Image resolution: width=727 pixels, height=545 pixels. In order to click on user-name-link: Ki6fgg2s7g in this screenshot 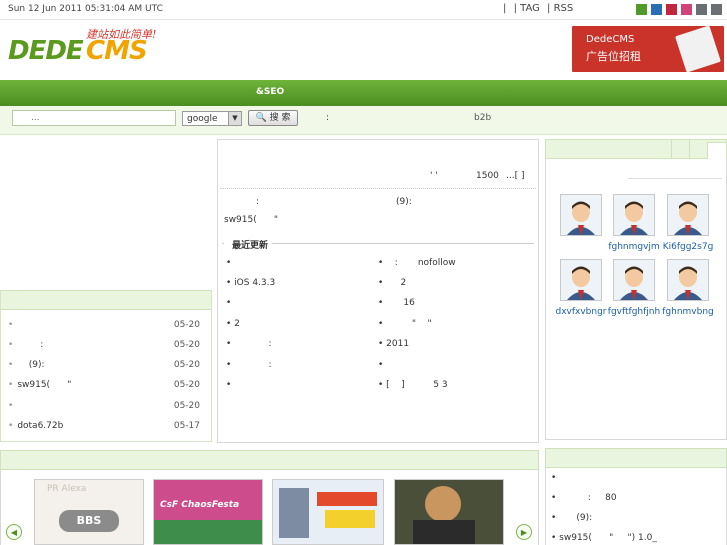, I will do `click(688, 247)`.